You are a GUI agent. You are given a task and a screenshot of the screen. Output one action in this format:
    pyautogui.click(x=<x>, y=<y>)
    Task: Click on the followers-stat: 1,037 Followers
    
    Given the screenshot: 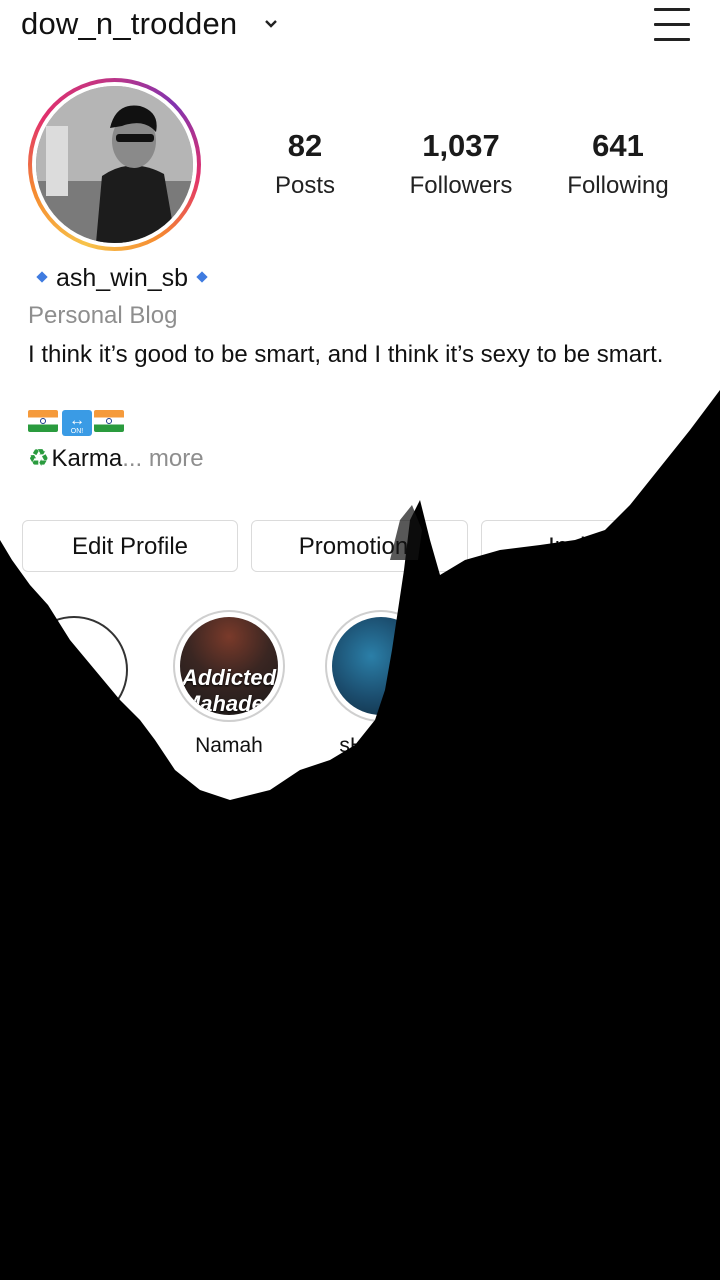 What is the action you would take?
    pyautogui.click(x=461, y=164)
    